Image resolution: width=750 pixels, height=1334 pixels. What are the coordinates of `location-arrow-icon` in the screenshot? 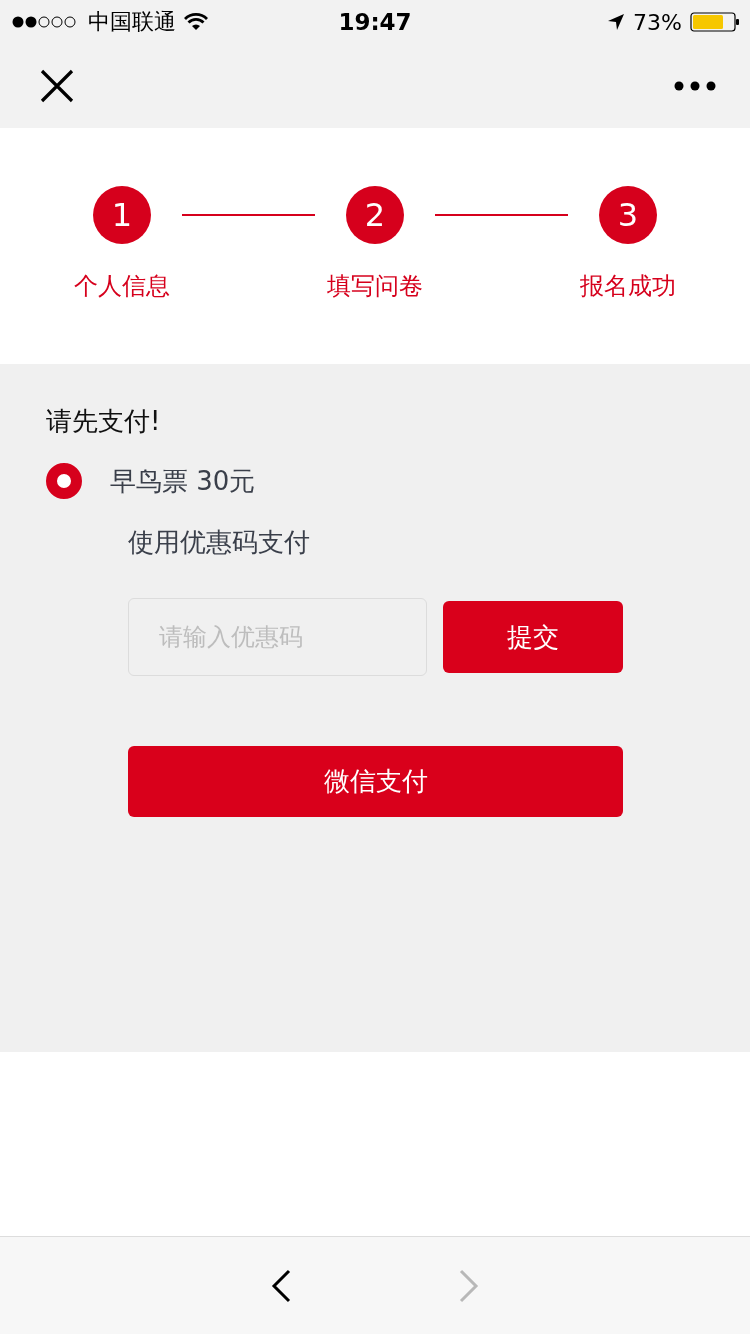 It's located at (616, 22).